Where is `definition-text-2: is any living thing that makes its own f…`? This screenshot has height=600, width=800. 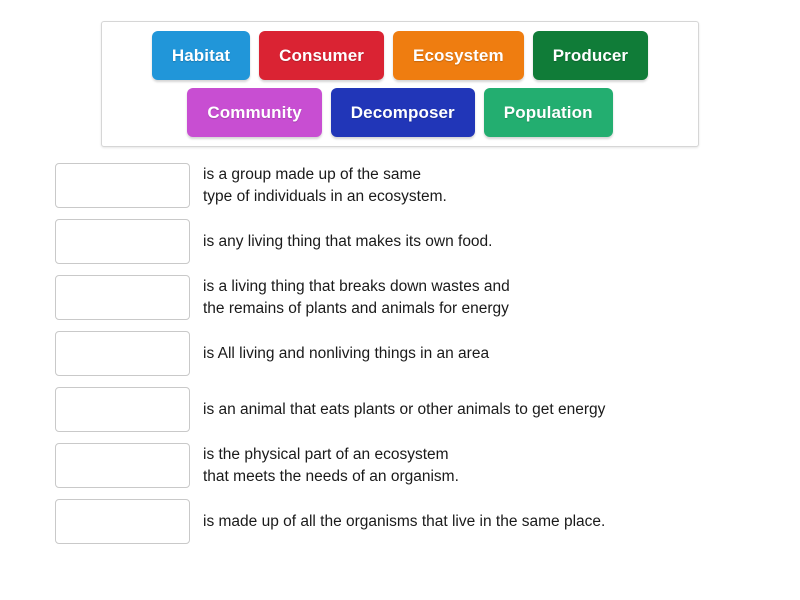 definition-text-2: is any living thing that makes its own f… is located at coordinates (348, 241).